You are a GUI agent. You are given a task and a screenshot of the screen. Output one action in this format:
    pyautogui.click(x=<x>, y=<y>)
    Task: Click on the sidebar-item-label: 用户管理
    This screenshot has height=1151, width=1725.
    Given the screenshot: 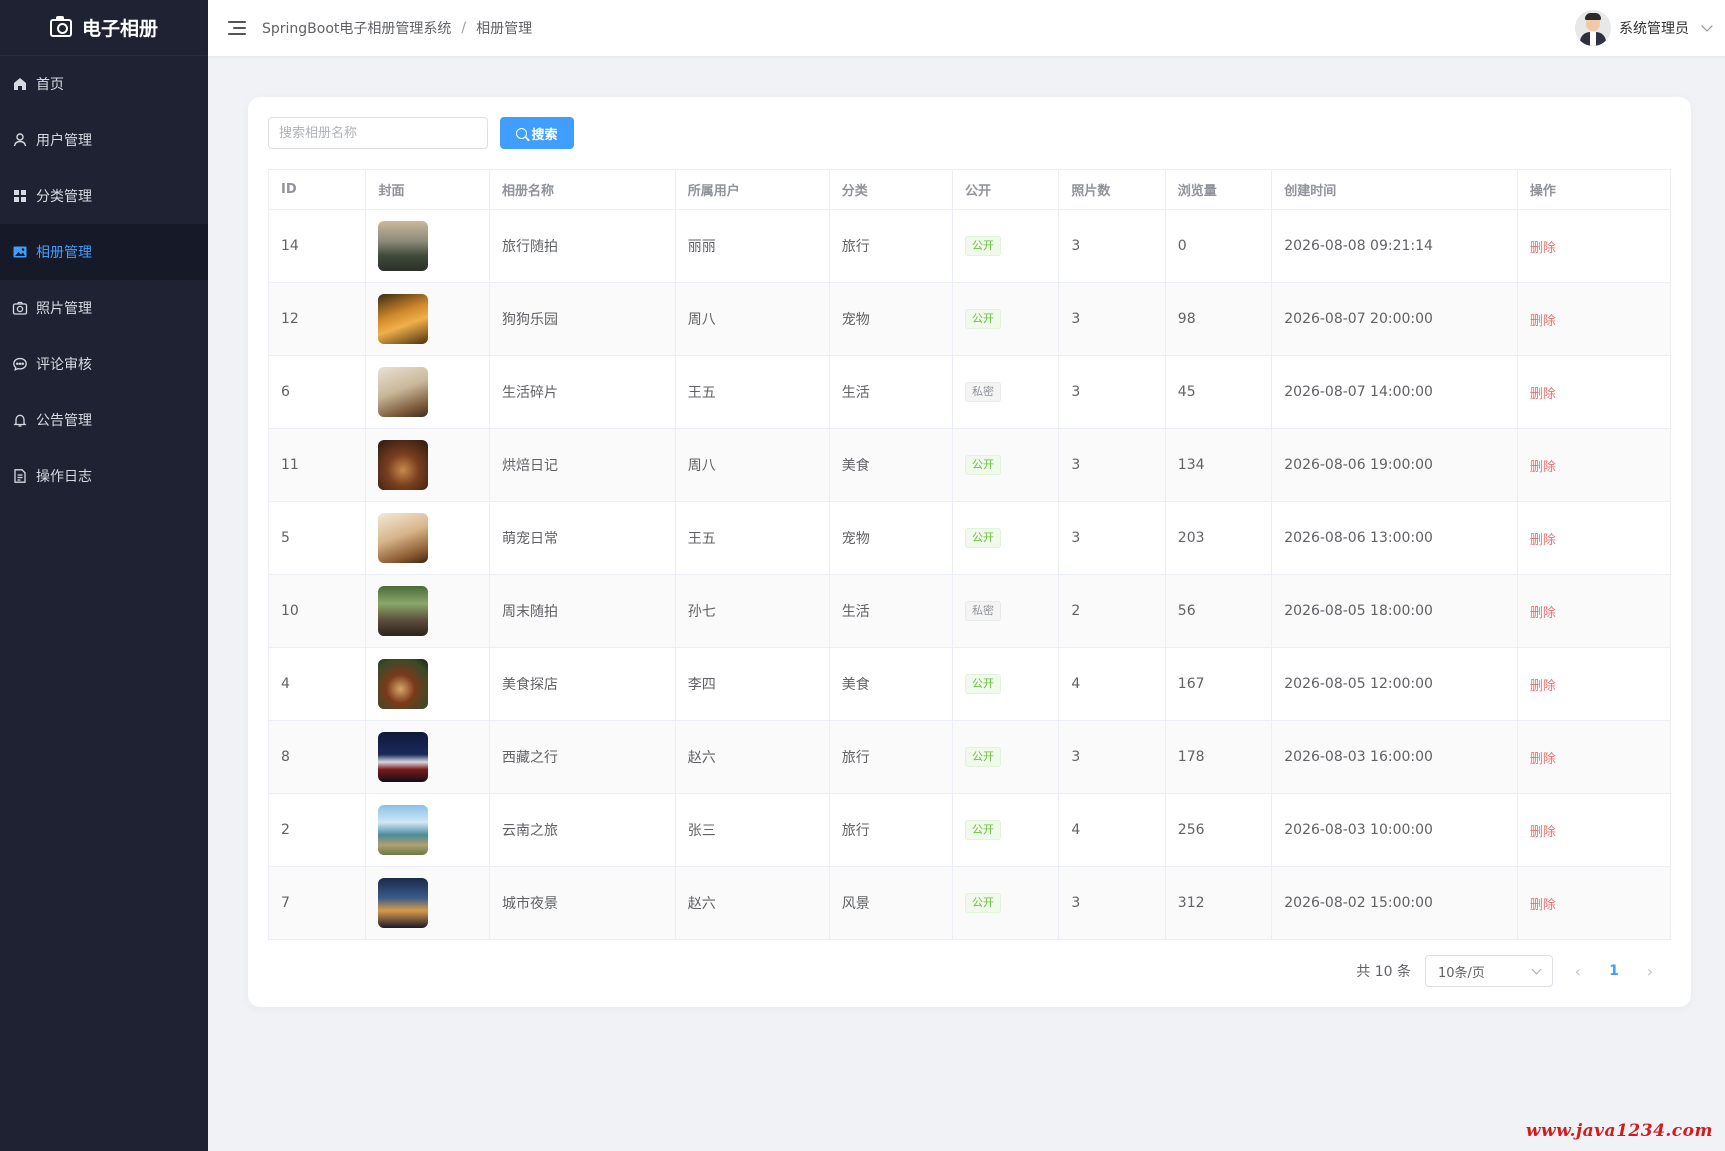 What is the action you would take?
    pyautogui.click(x=64, y=141)
    